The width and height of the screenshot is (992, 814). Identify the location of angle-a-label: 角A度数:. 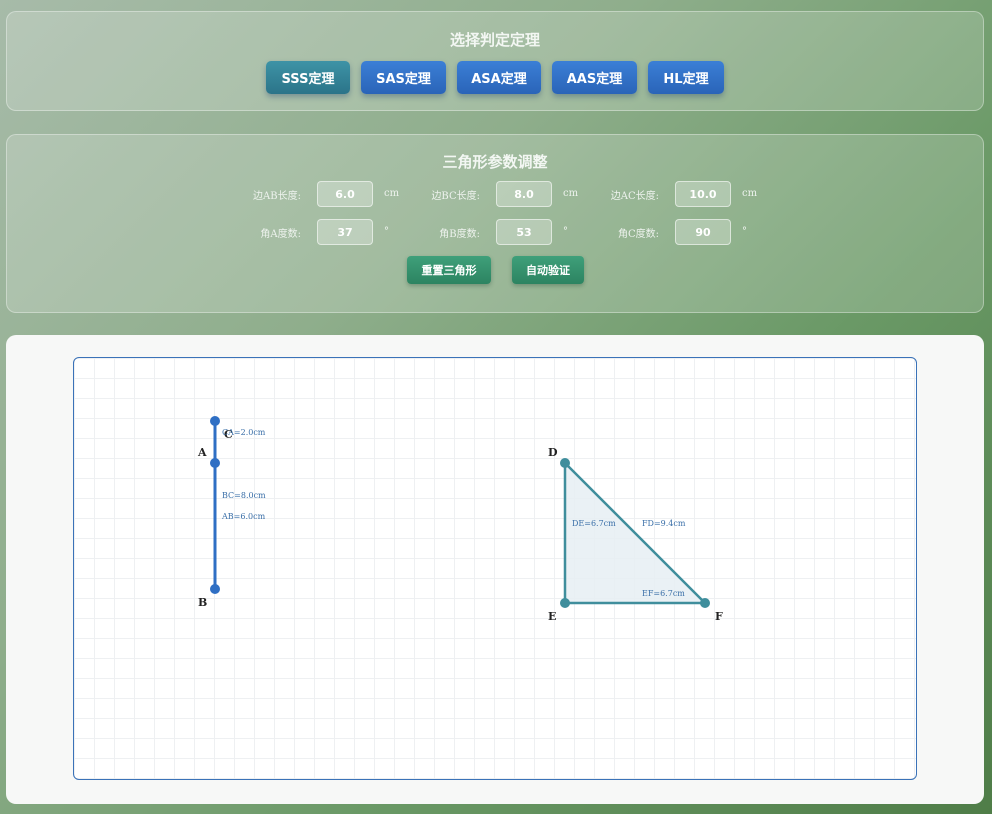
(280, 234).